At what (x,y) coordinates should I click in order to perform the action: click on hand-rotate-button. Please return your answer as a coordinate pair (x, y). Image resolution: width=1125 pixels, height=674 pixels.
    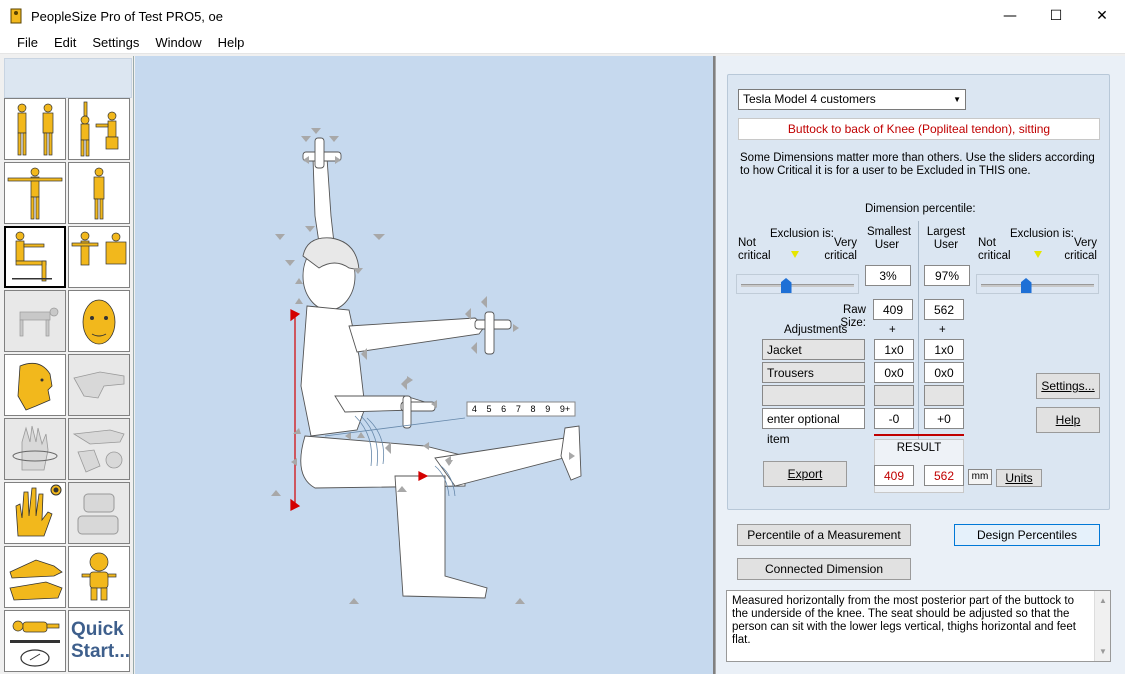
    Looking at the image, I should click on (35, 449).